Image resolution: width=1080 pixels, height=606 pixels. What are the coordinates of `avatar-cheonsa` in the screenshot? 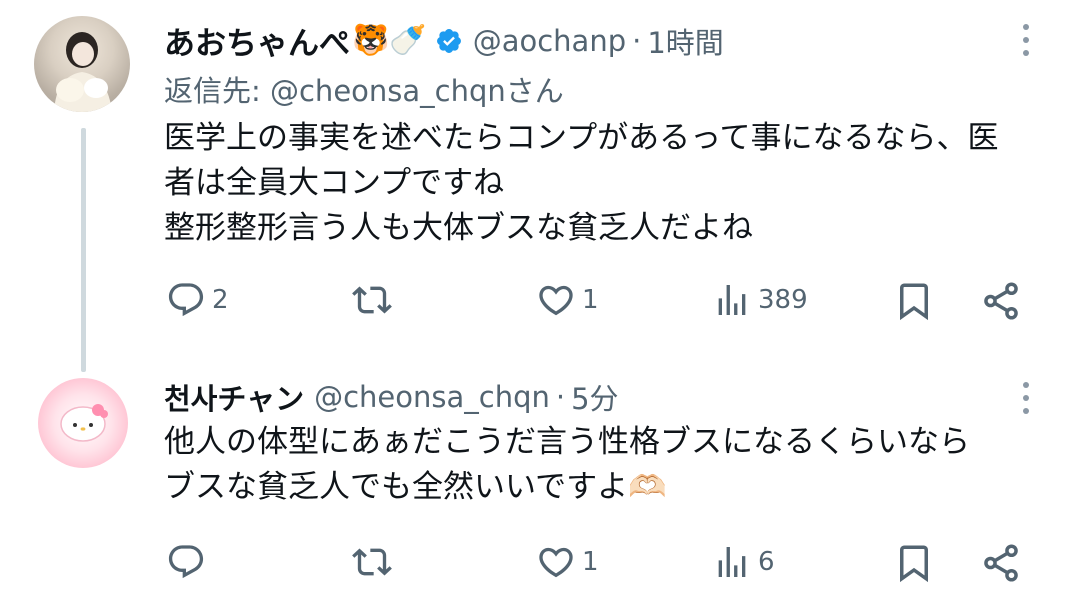 It's located at (83, 423).